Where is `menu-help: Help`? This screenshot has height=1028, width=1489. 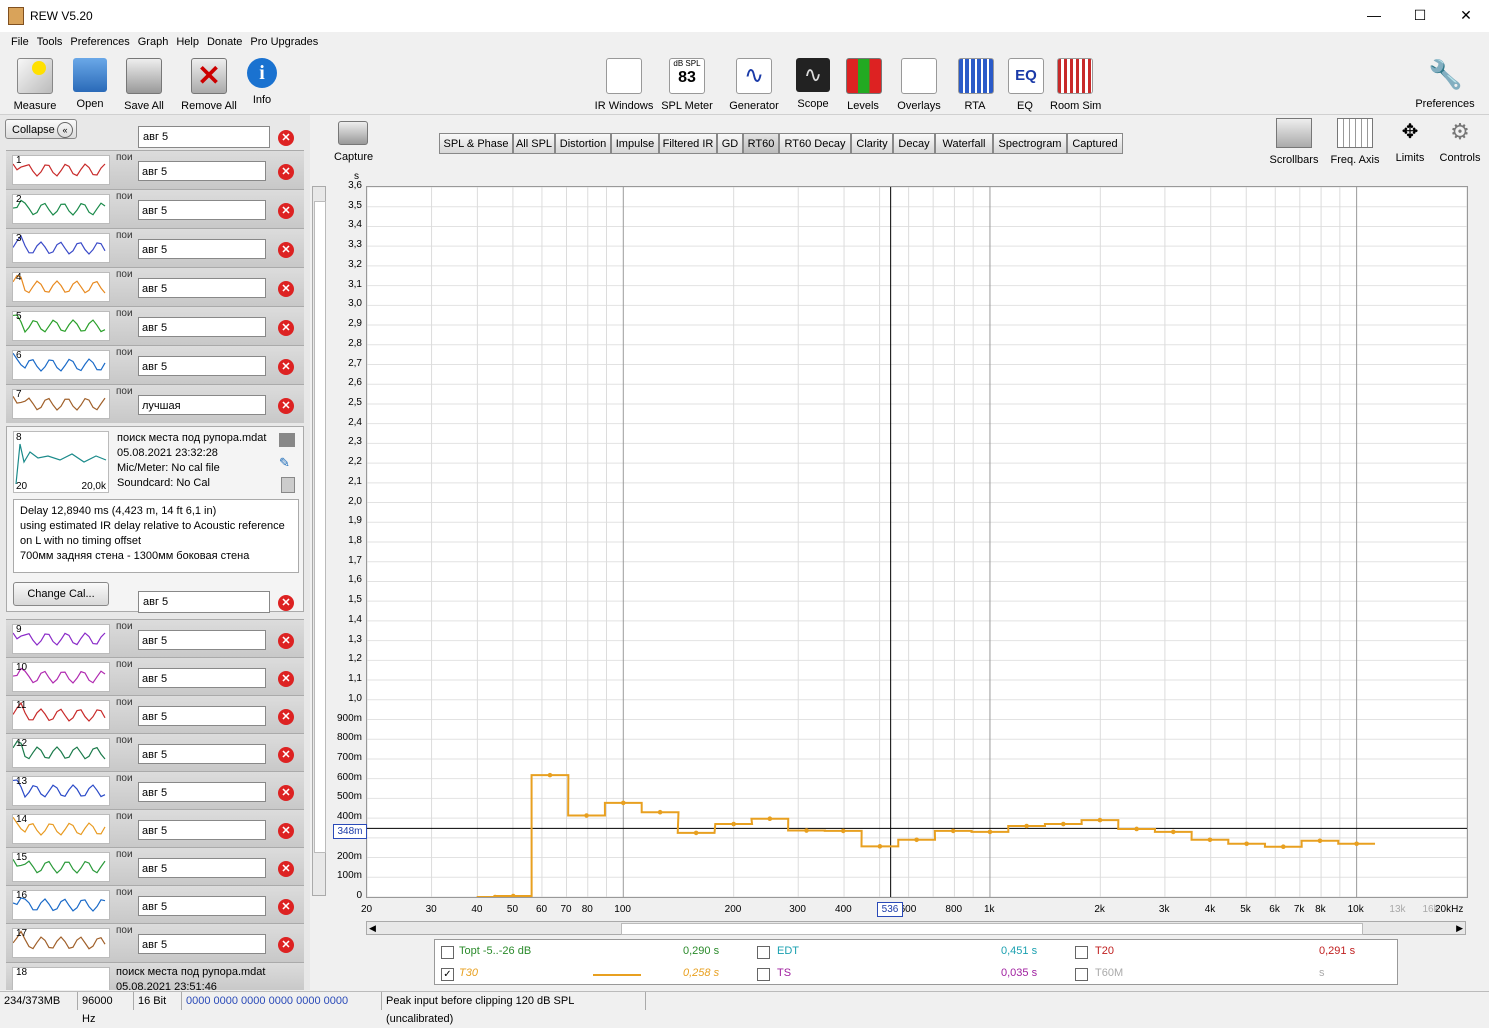
menu-help: Help is located at coordinates (187, 42).